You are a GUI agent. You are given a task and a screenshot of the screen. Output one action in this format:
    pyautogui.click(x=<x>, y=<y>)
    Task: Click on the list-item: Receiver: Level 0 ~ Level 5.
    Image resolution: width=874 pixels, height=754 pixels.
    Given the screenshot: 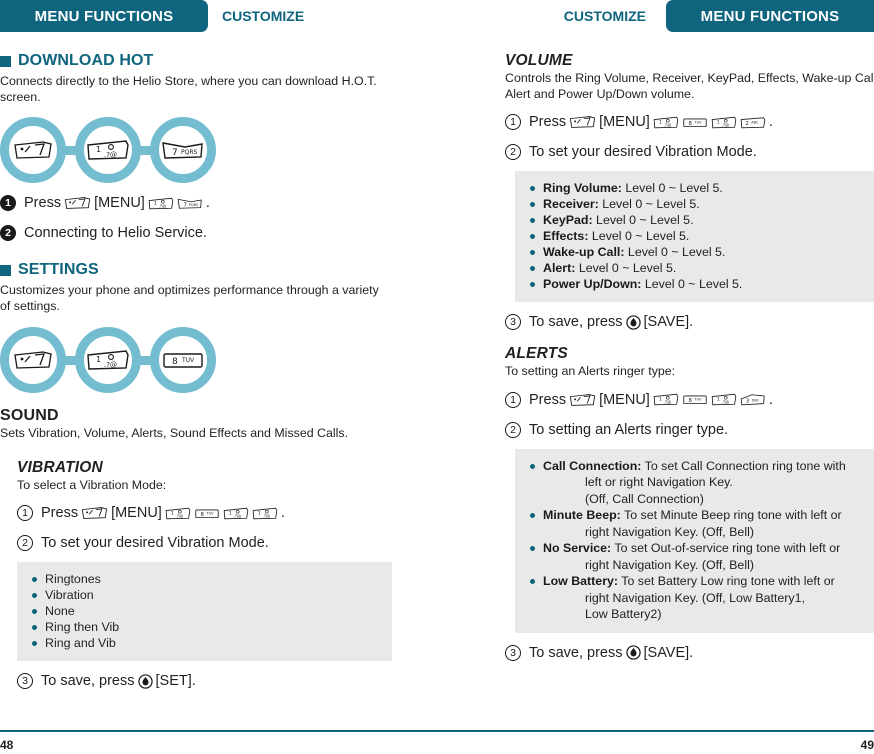 What is the action you would take?
    pyautogui.click(x=700, y=204)
    